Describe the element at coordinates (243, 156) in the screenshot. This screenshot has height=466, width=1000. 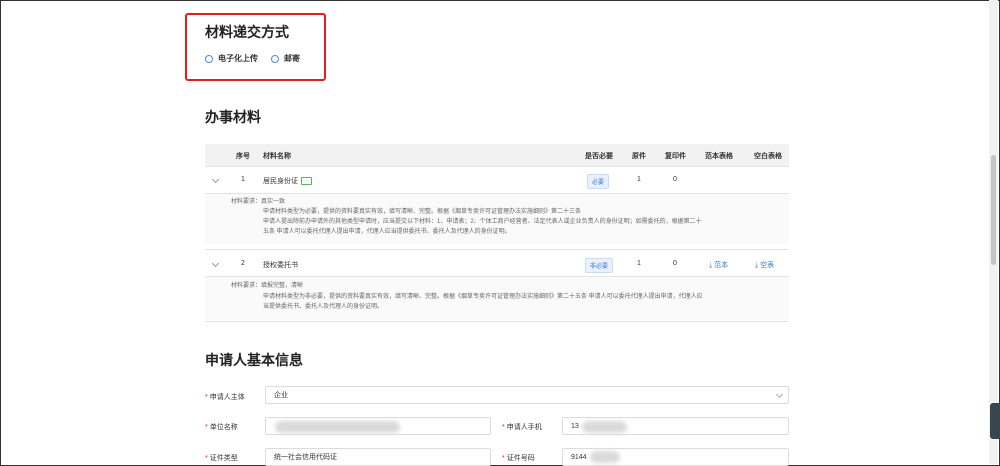
I see `col-index: 序号` at that location.